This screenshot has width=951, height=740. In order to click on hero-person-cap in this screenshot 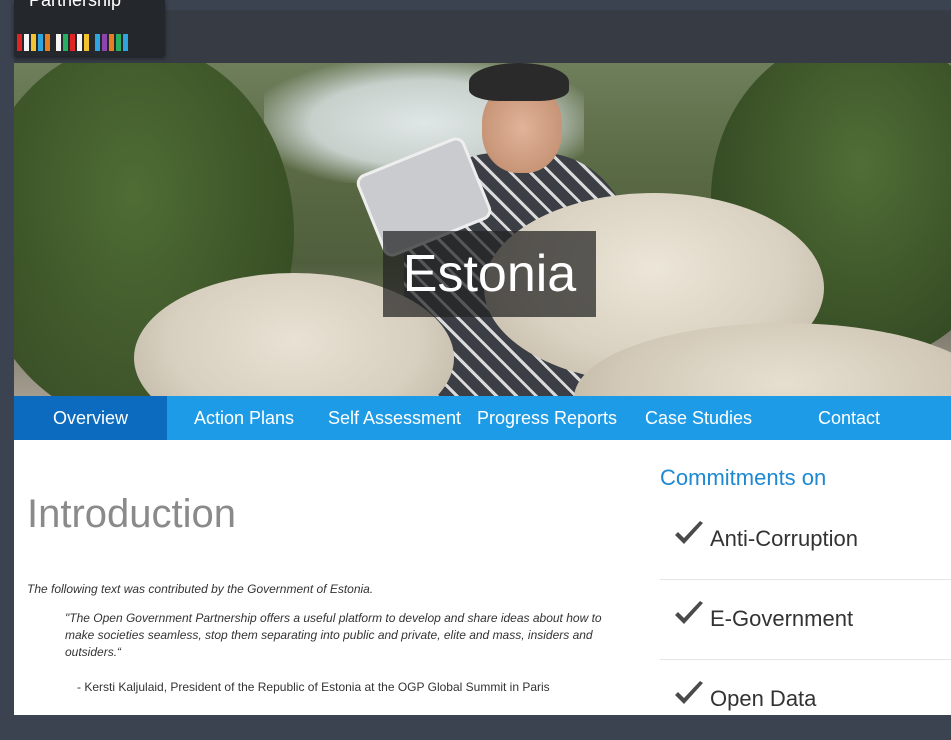, I will do `click(519, 82)`.